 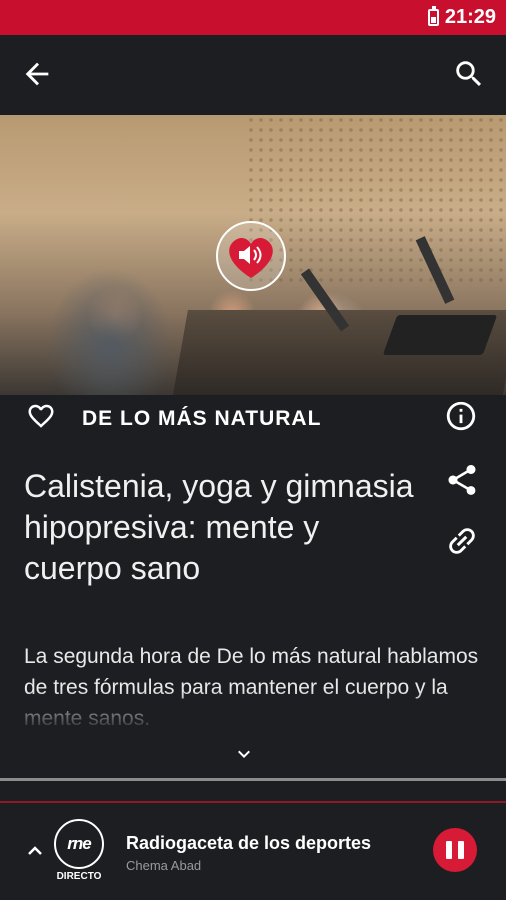 I want to click on pause-button, so click(x=455, y=850).